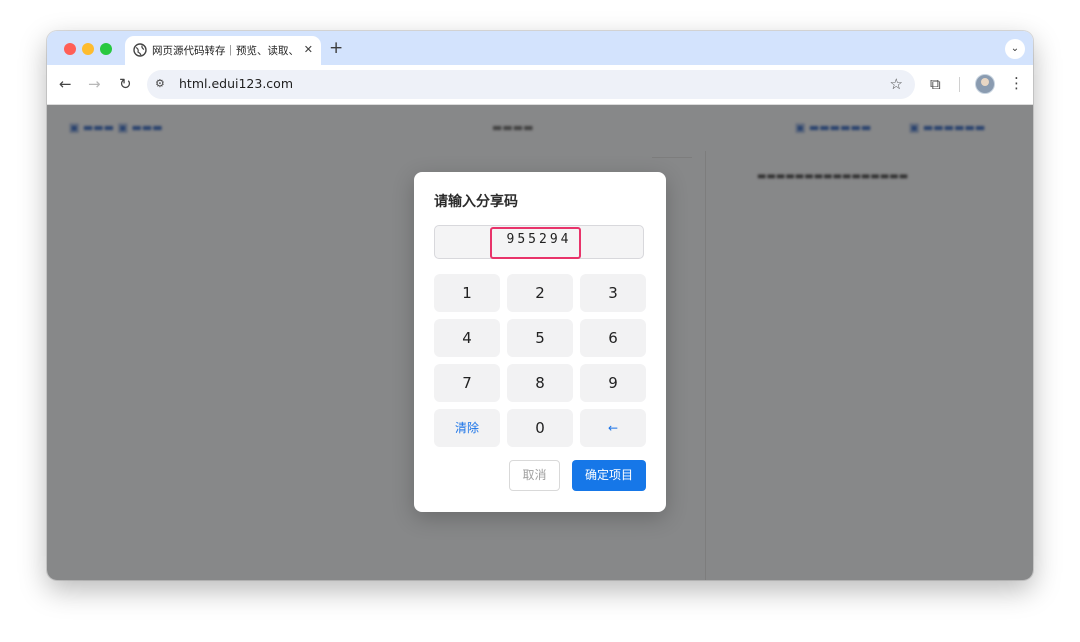 This screenshot has width=1080, height=642. What do you see at coordinates (94, 84) in the screenshot?
I see `forward-arrow-icon: →` at bounding box center [94, 84].